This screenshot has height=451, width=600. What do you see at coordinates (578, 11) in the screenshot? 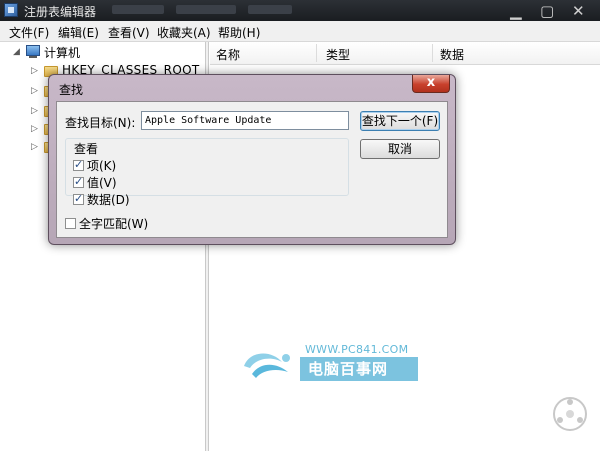
I see `close-window-icon: ✕` at bounding box center [578, 11].